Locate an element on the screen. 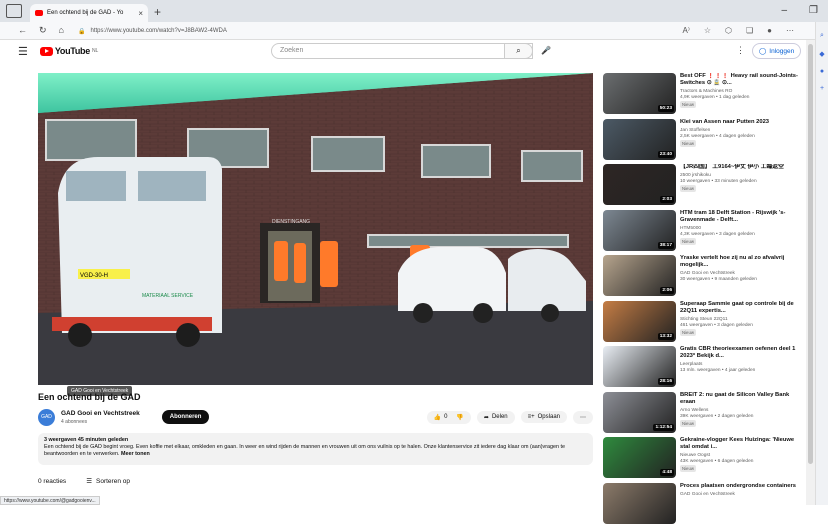 The image size is (828, 528). channel-name: GAD Gooi en Vechtstreek is located at coordinates (100, 413).